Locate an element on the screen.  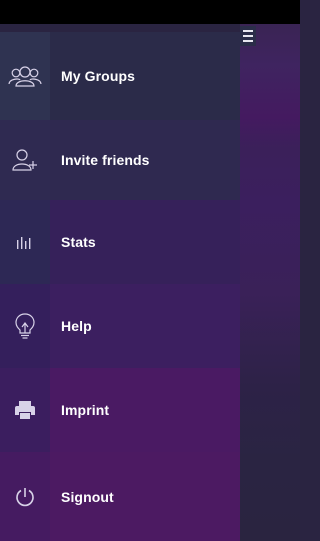
bar-chart-icon is located at coordinates (25, 242).